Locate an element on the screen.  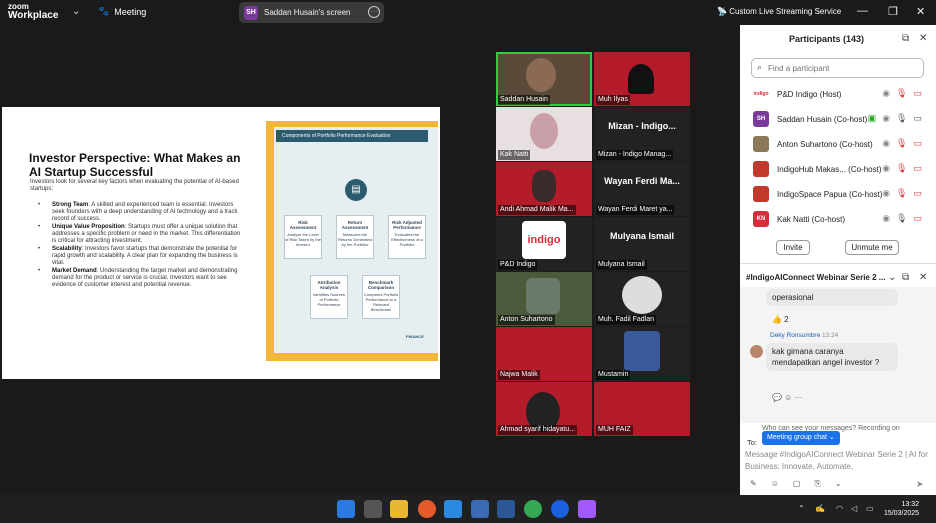
message-actions: 💬 ☺ ··· is located at coordinates (787, 397).